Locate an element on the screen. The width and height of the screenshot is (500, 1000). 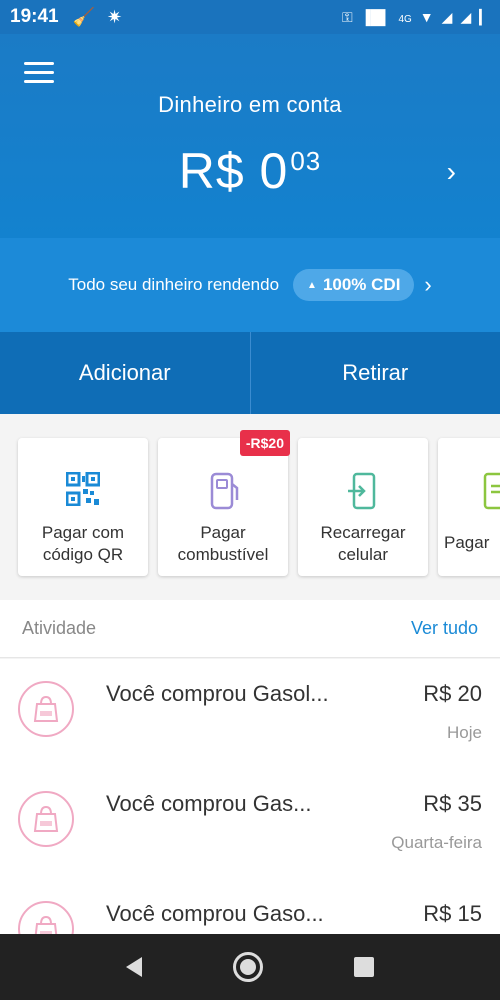
list-item: Você comprou Gaso... R$ 15 is located at coordinates (250, 907).